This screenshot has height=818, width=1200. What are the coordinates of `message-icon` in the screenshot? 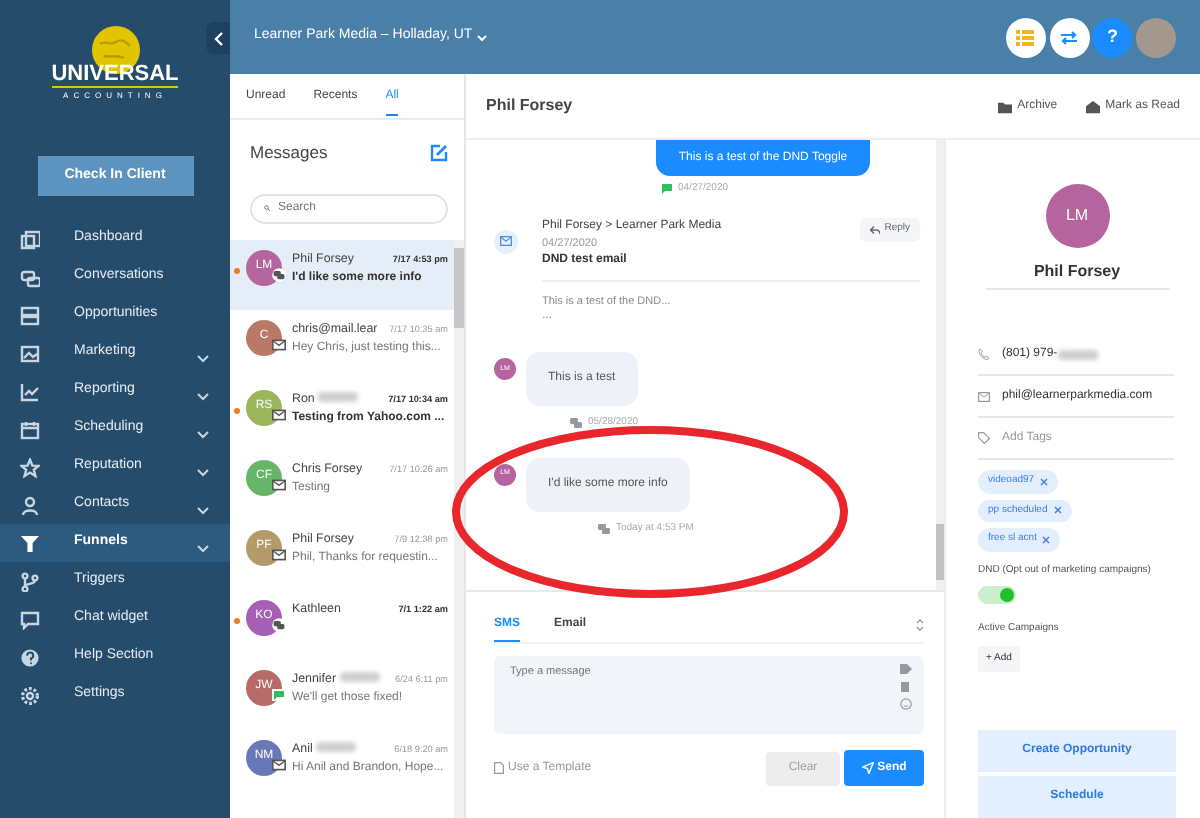 It's located at (30, 619).